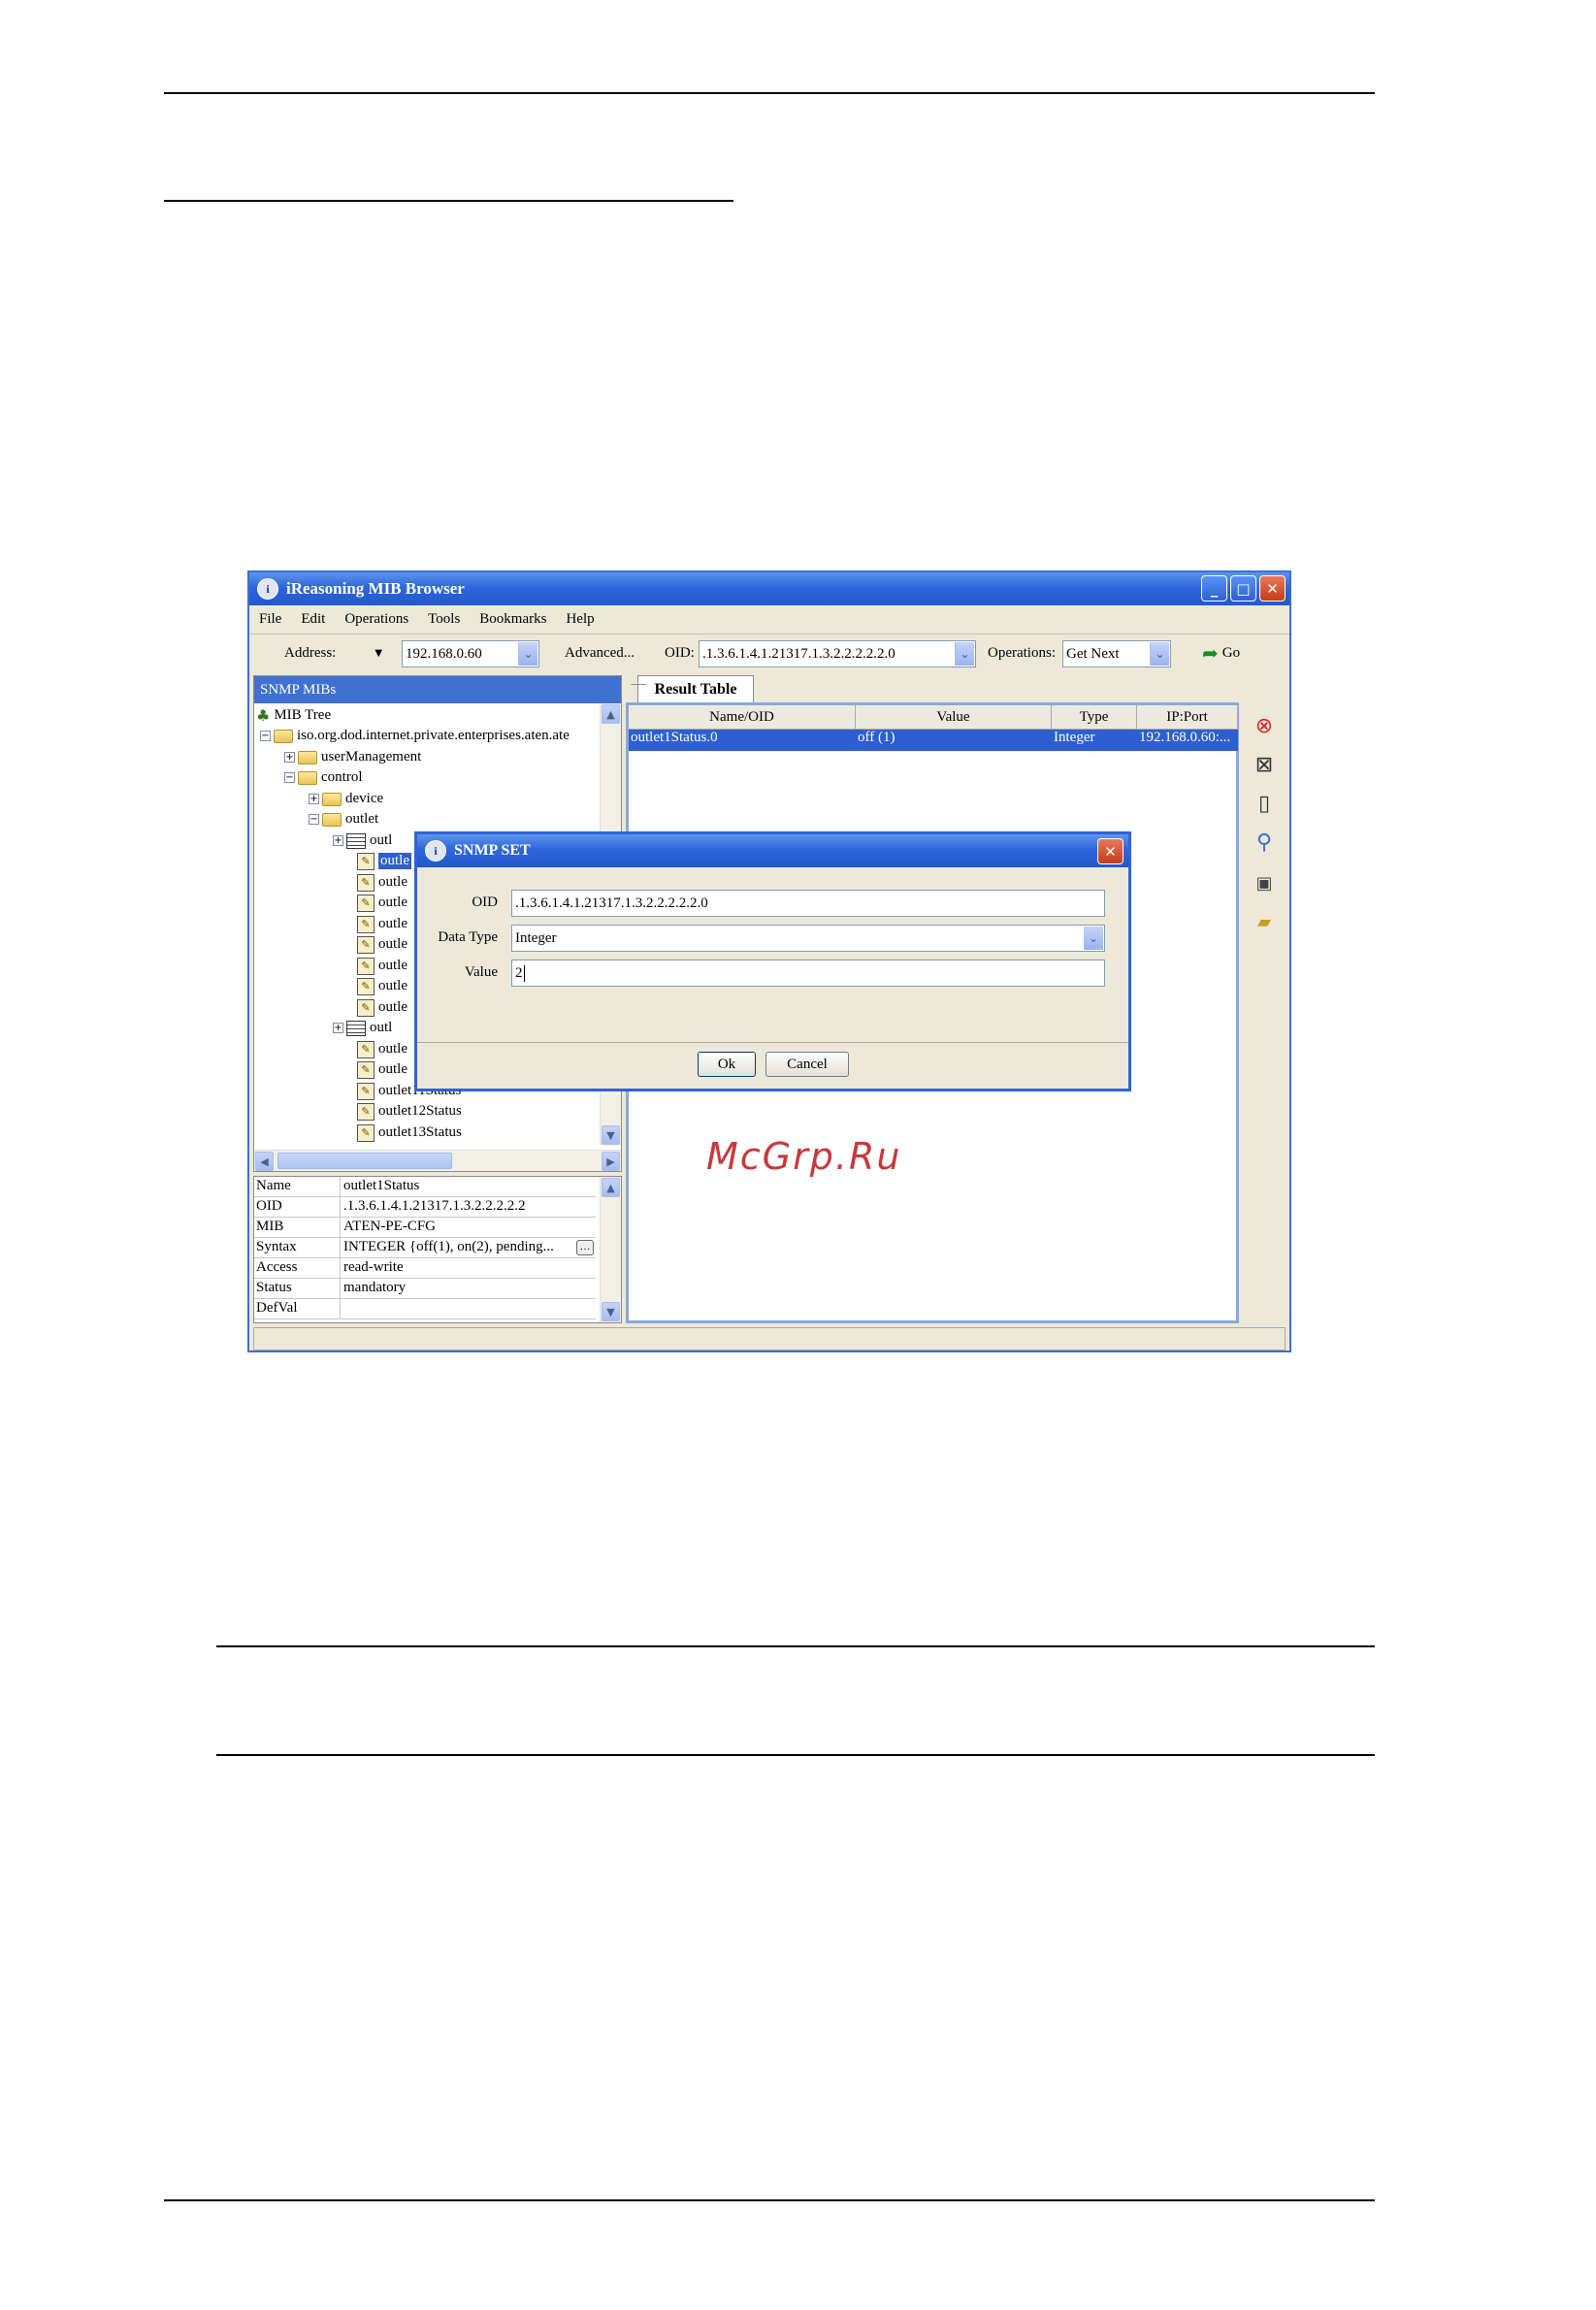 This screenshot has width=1596, height=2310. What do you see at coordinates (270, 619) in the screenshot?
I see `menu-file: File` at bounding box center [270, 619].